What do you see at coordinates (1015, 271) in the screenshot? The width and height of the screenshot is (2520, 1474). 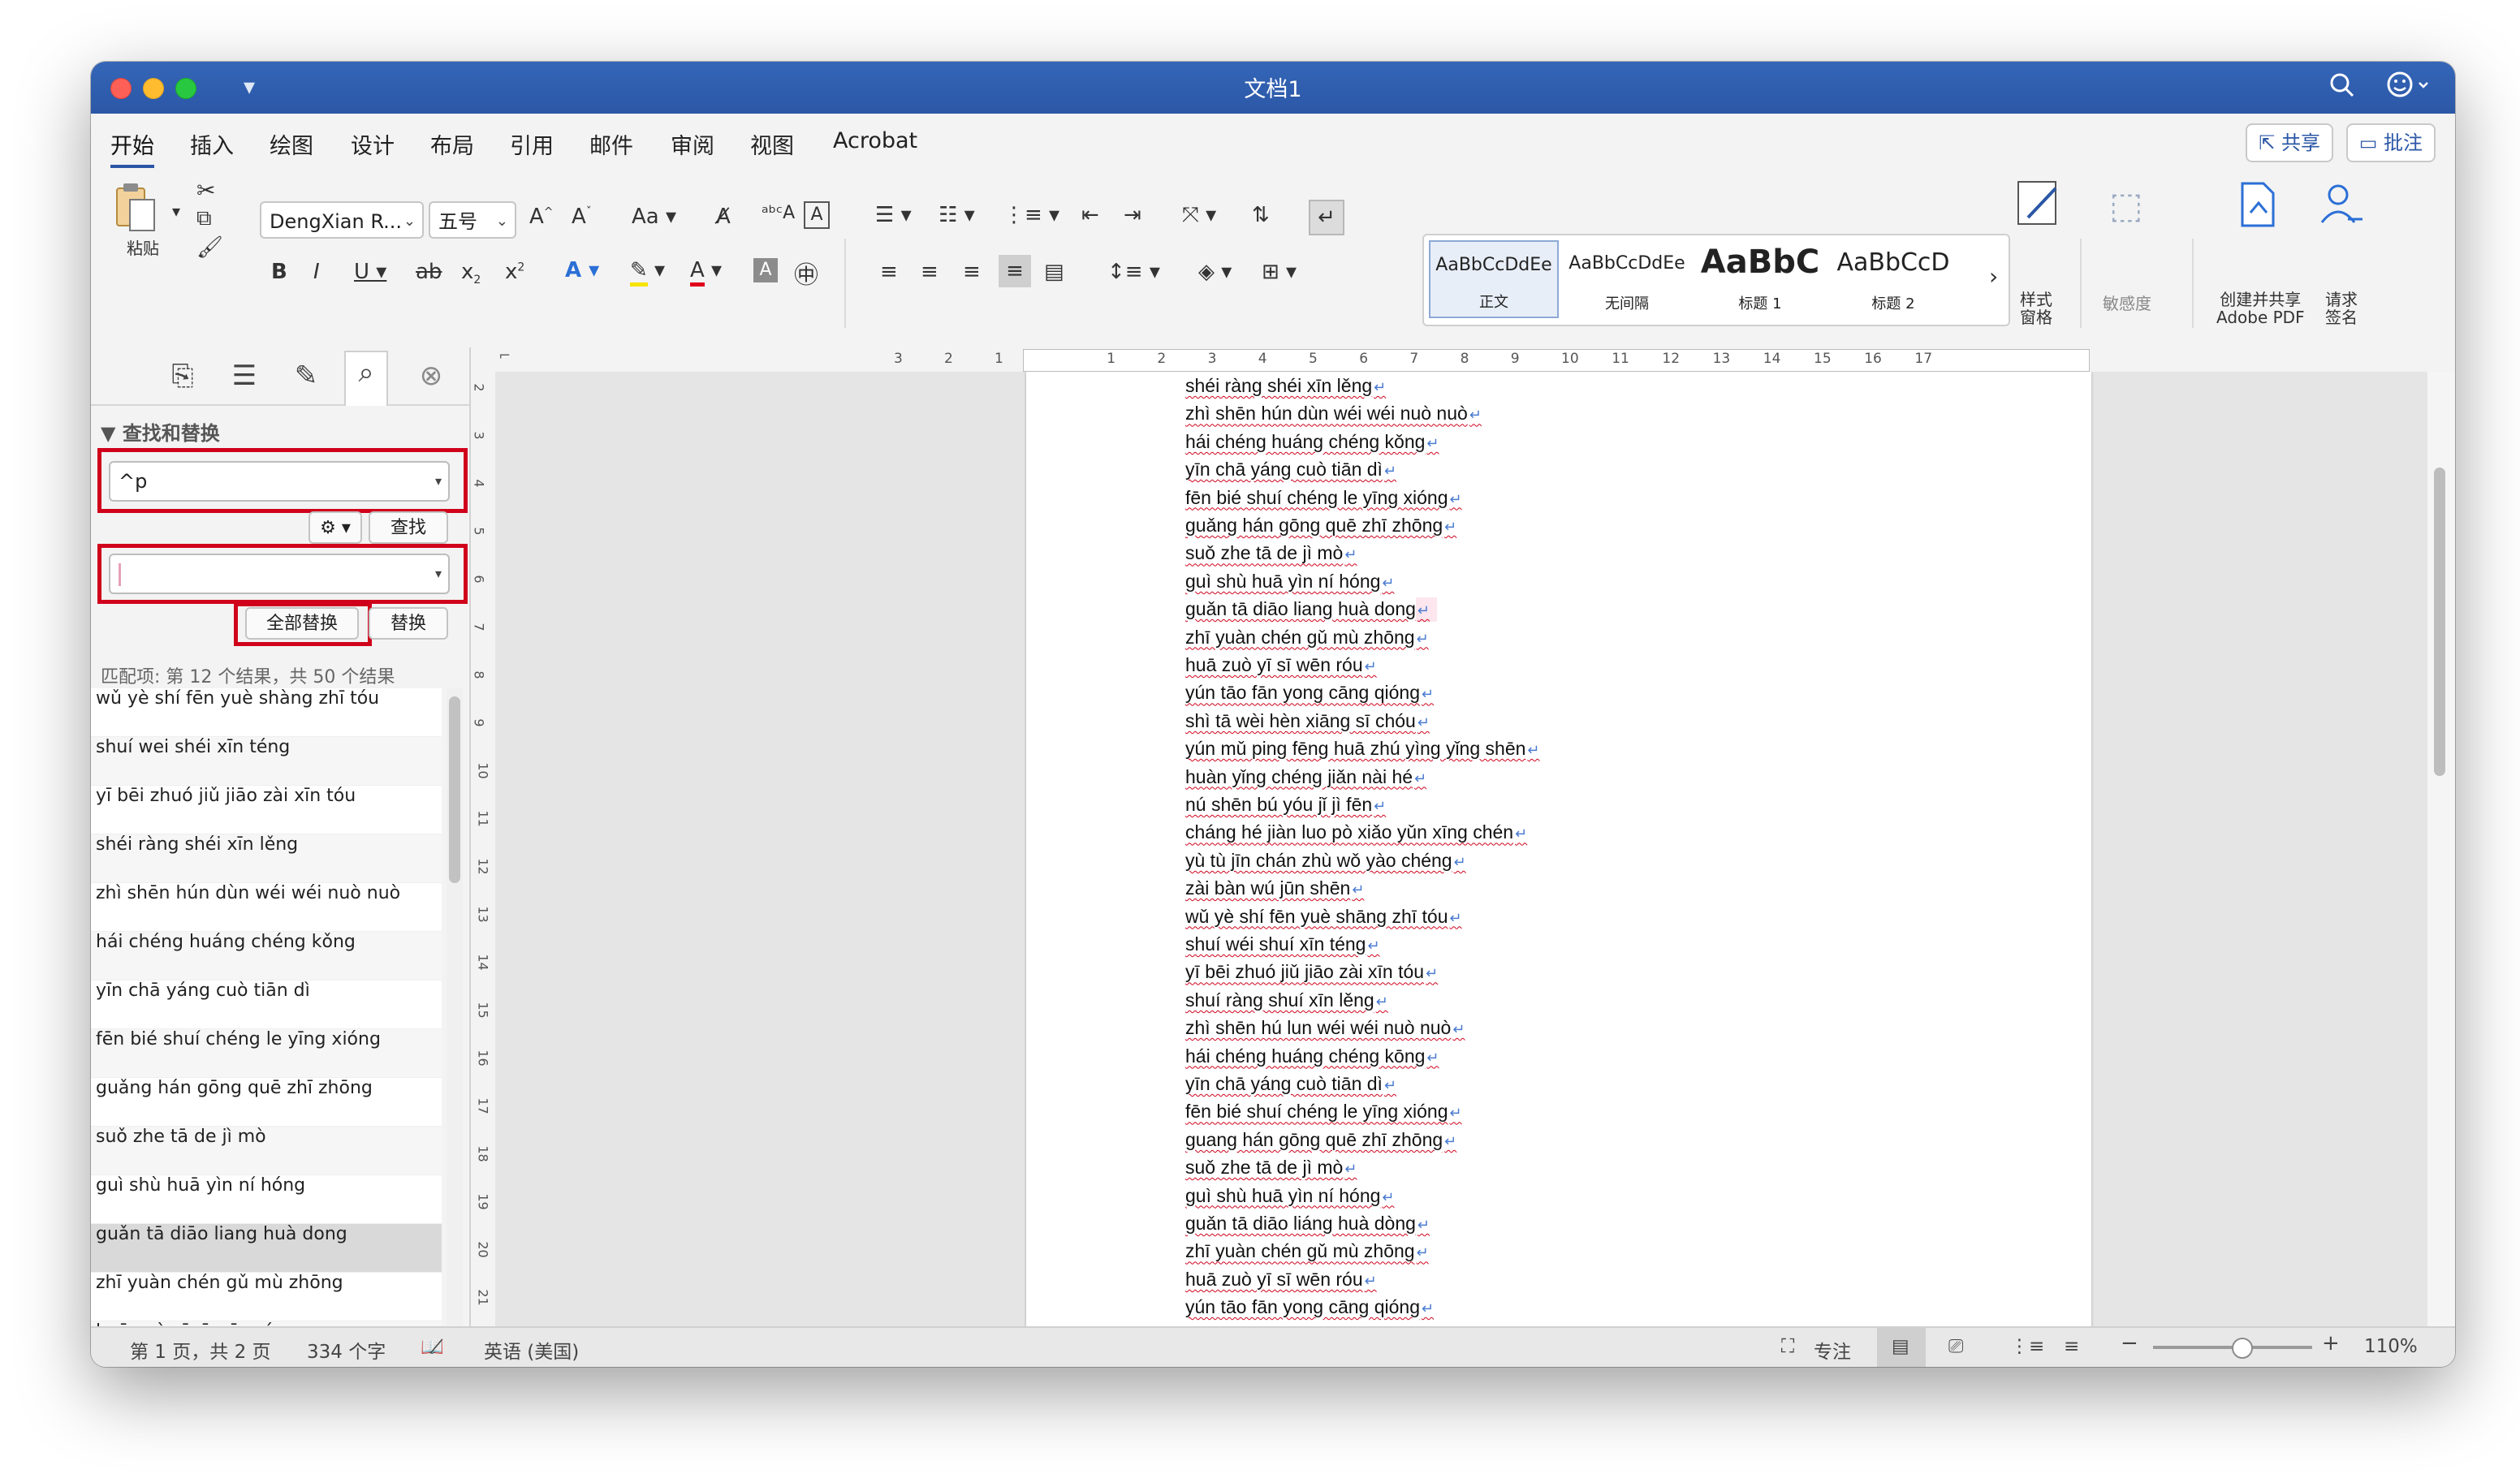 I see `justify-icon: ≡` at bounding box center [1015, 271].